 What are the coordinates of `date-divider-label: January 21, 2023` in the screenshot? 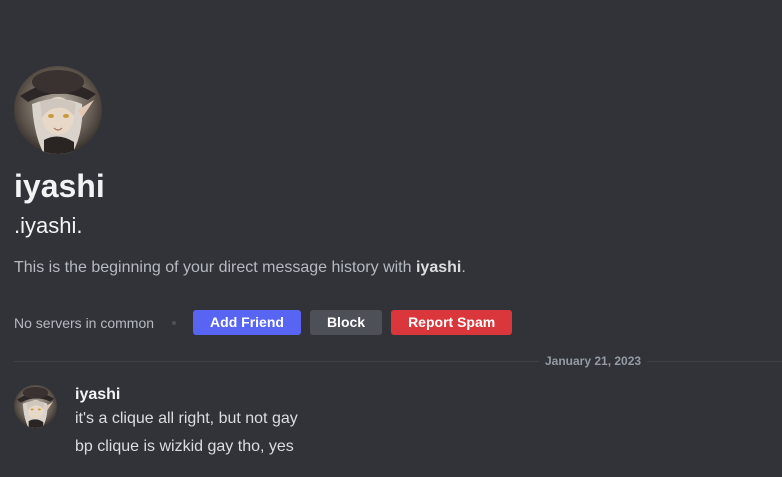 It's located at (593, 361).